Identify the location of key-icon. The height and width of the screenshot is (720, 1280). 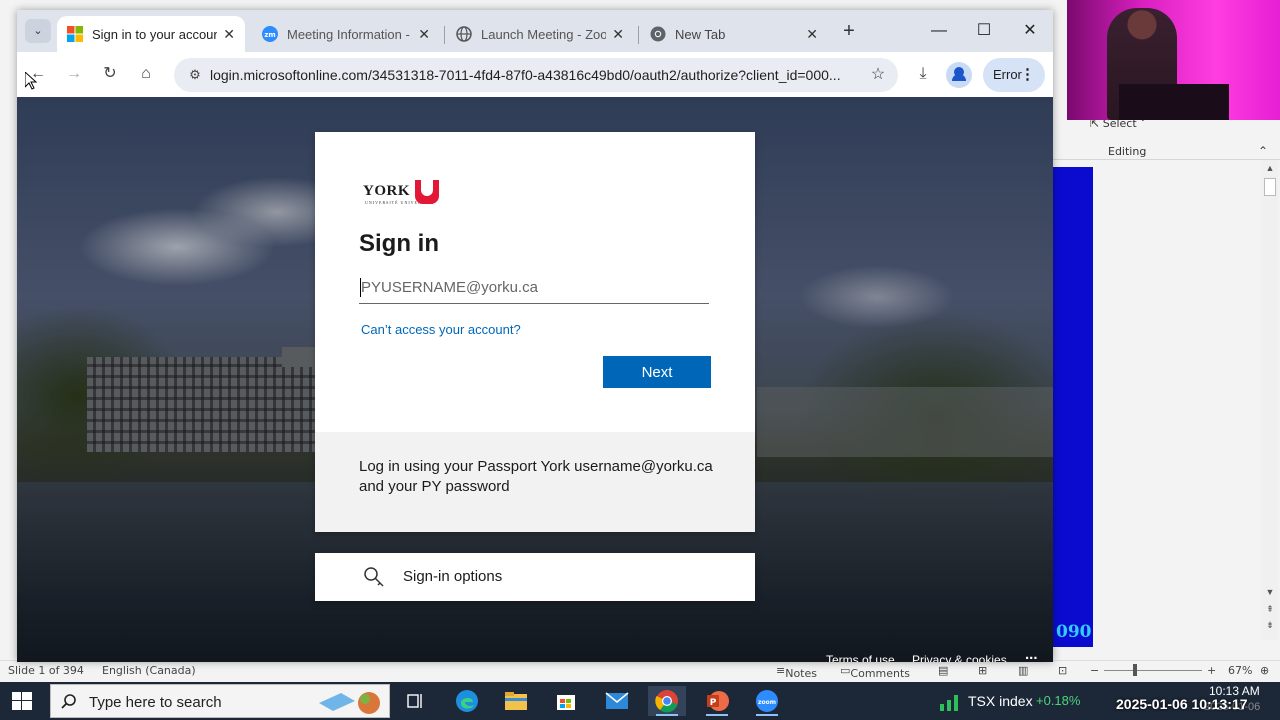
(374, 577).